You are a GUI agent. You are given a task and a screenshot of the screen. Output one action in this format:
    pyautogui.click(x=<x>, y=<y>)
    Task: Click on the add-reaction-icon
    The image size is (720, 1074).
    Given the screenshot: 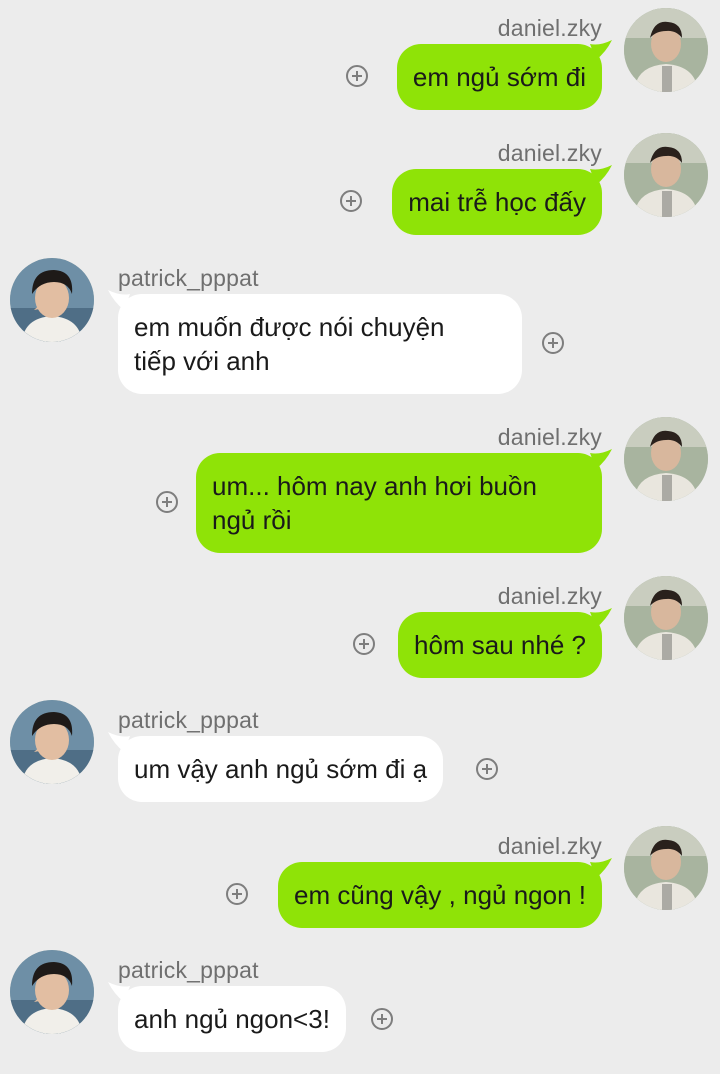 What is the action you would take?
    pyautogui.click(x=382, y=1019)
    